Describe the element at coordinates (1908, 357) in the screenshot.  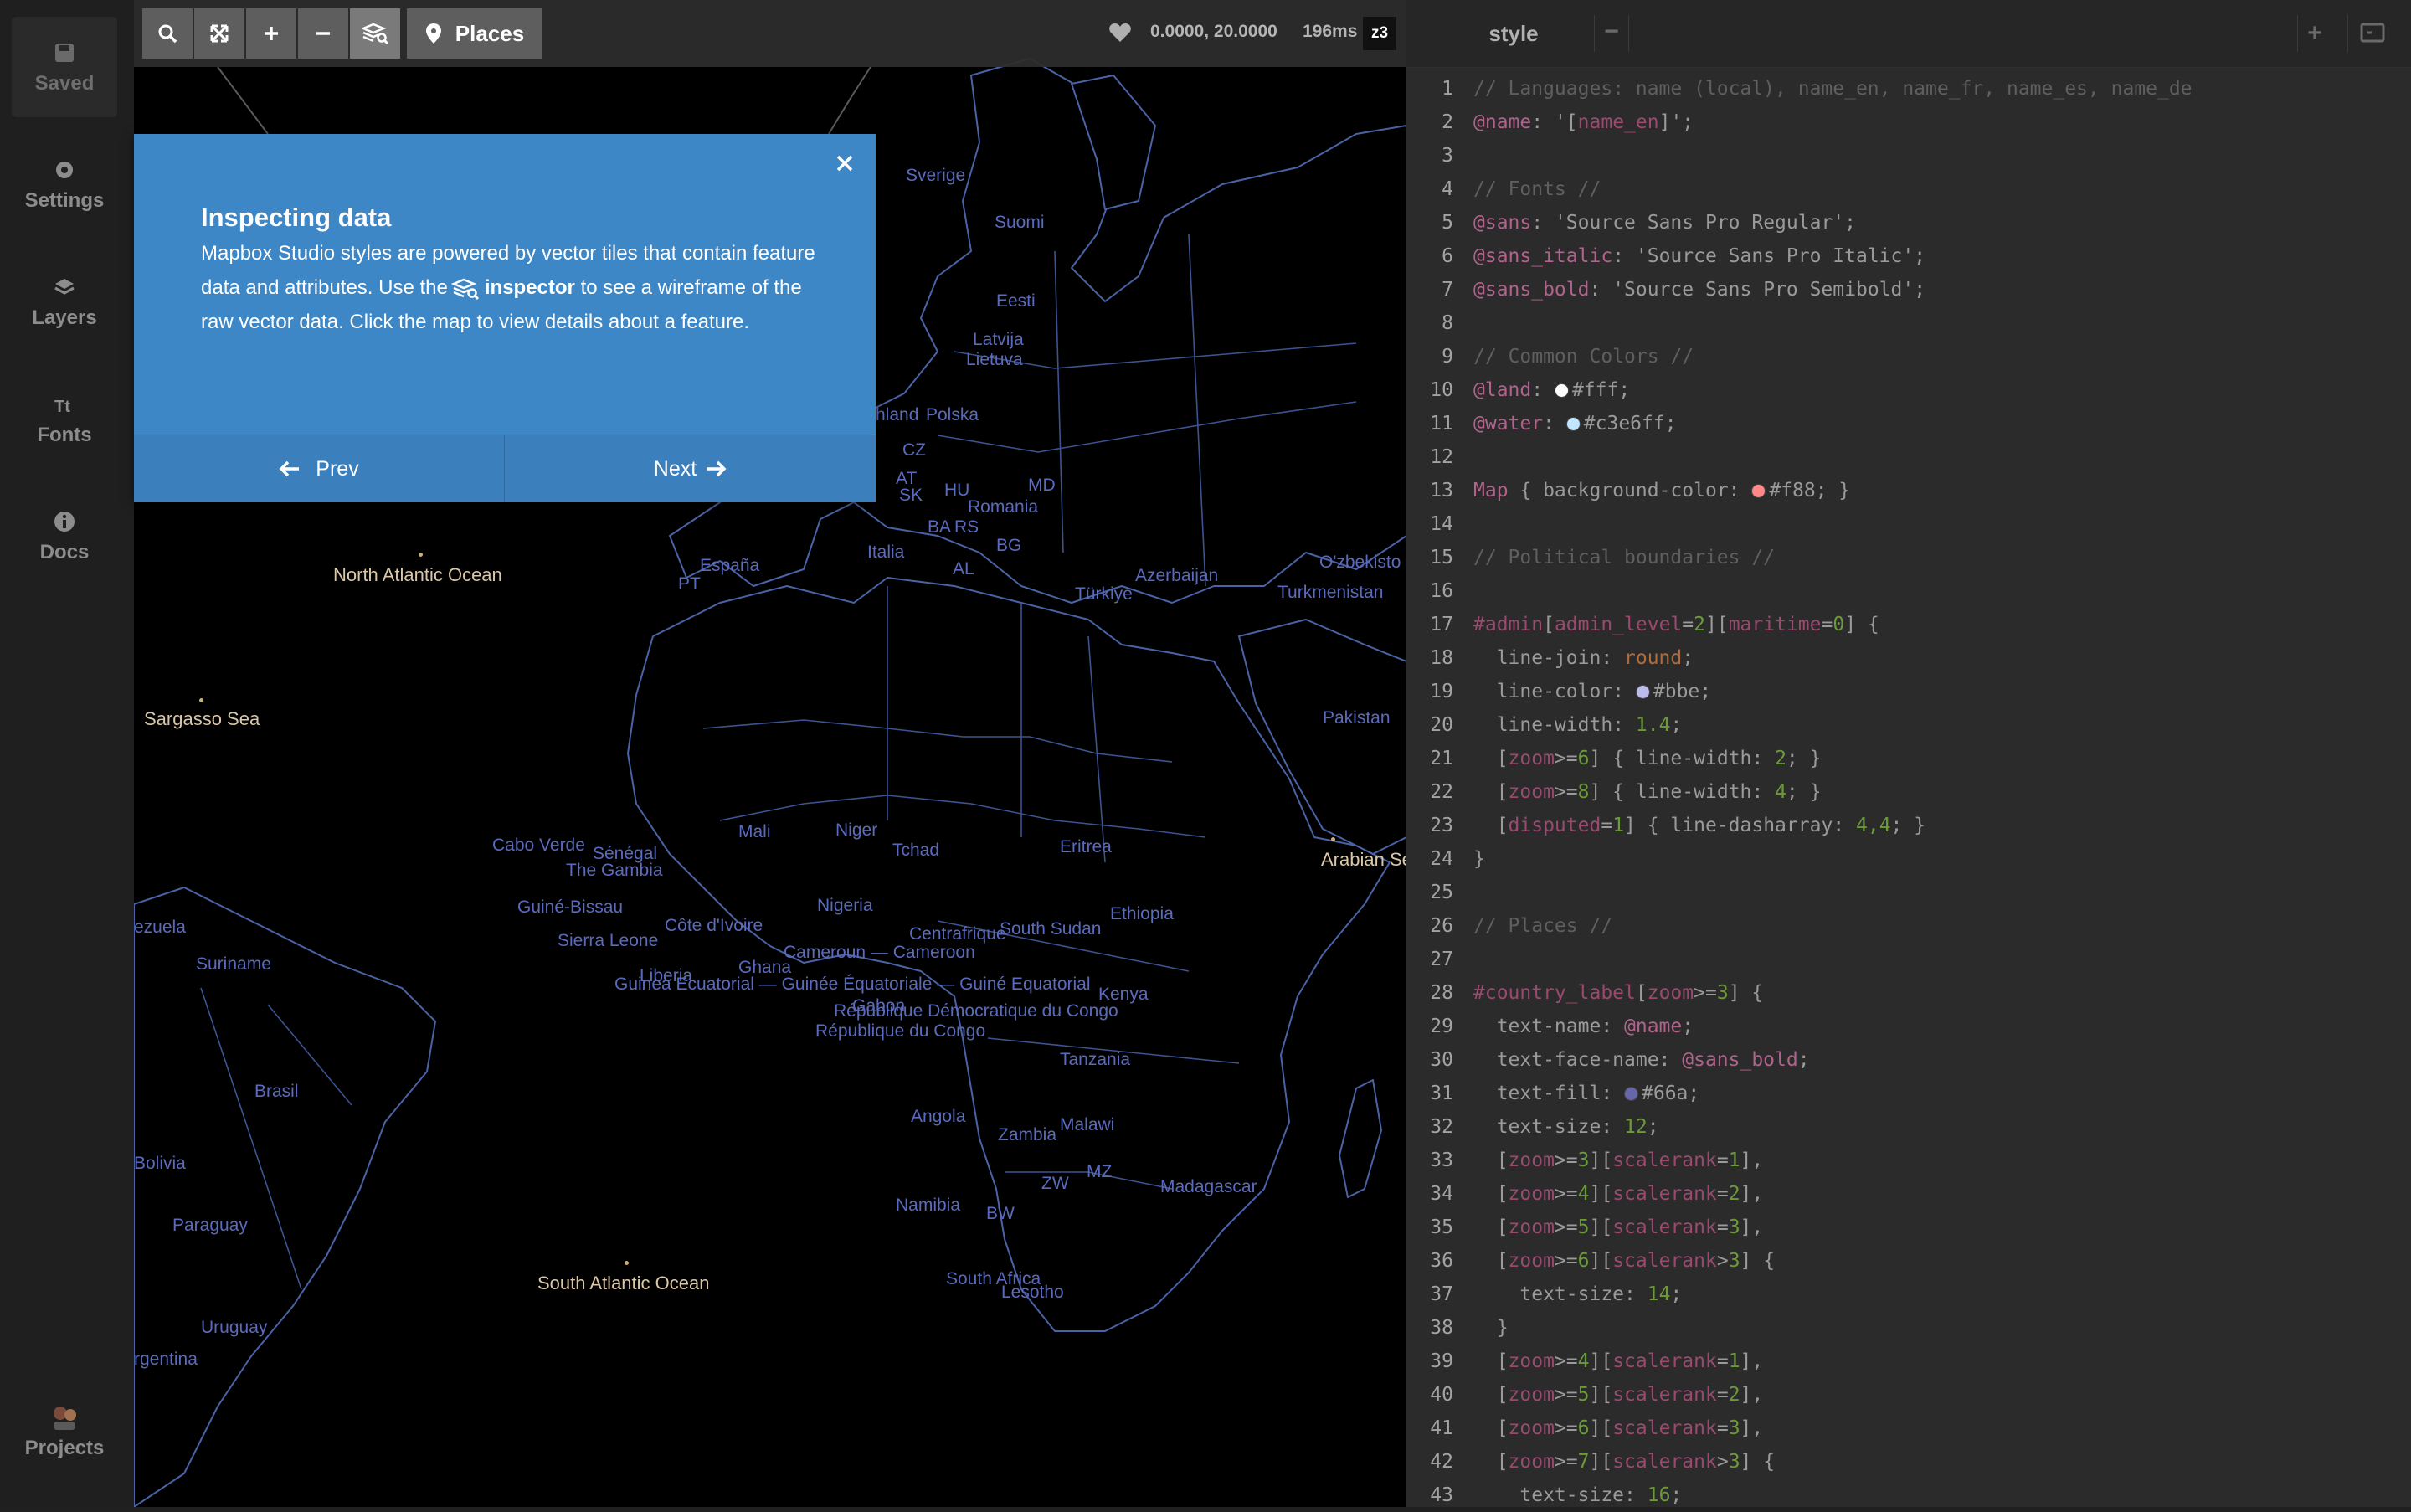
I see `code-line: 9 // Common Colors //` at that location.